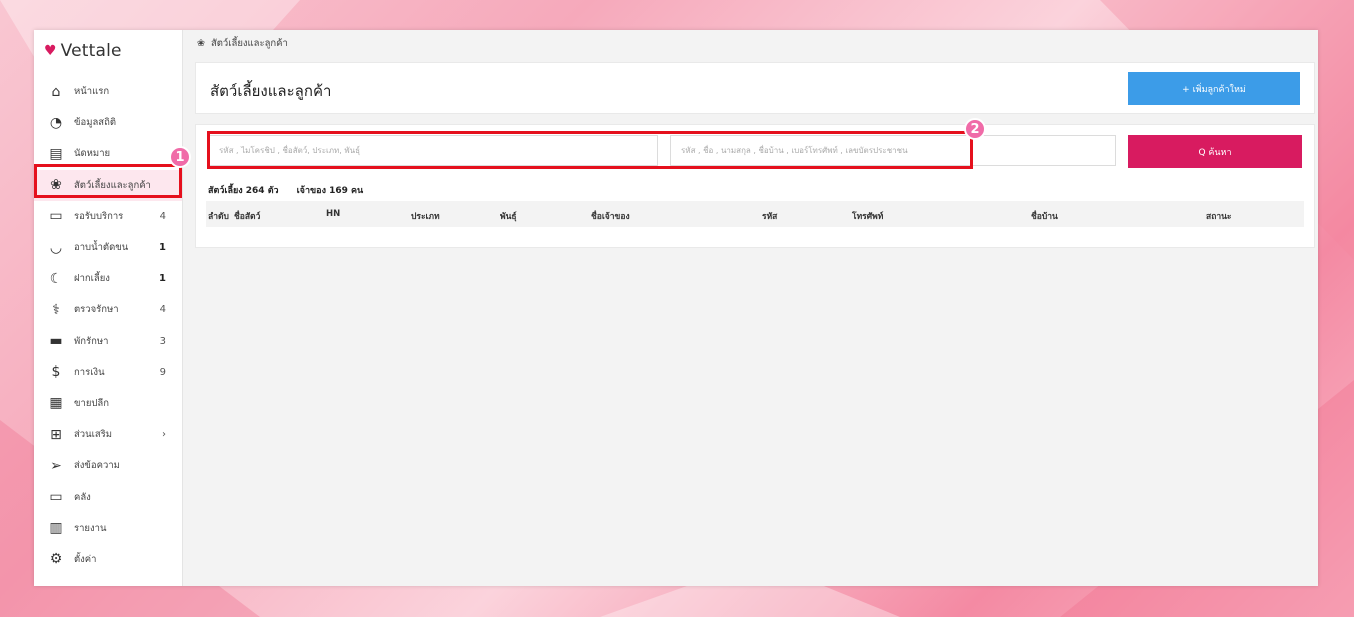  What do you see at coordinates (1218, 216) in the screenshot?
I see `column-header: สถานะ` at bounding box center [1218, 216].